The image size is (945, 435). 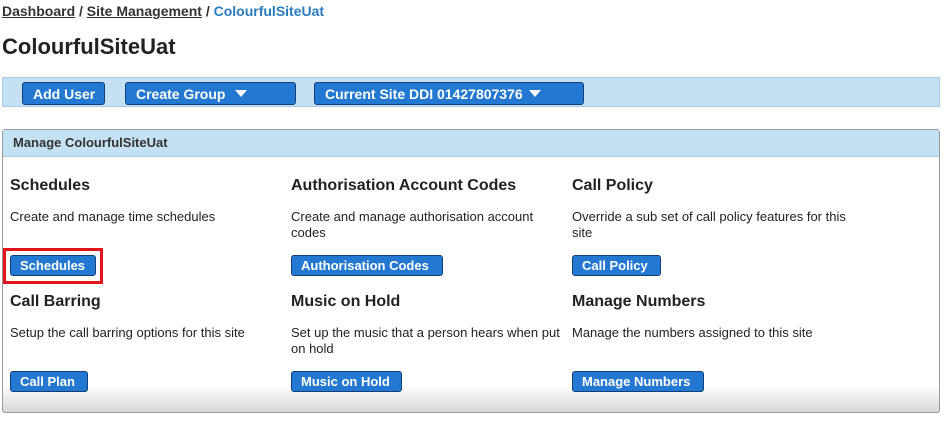 What do you see at coordinates (181, 93) in the screenshot?
I see `create-group-label: Create Group` at bounding box center [181, 93].